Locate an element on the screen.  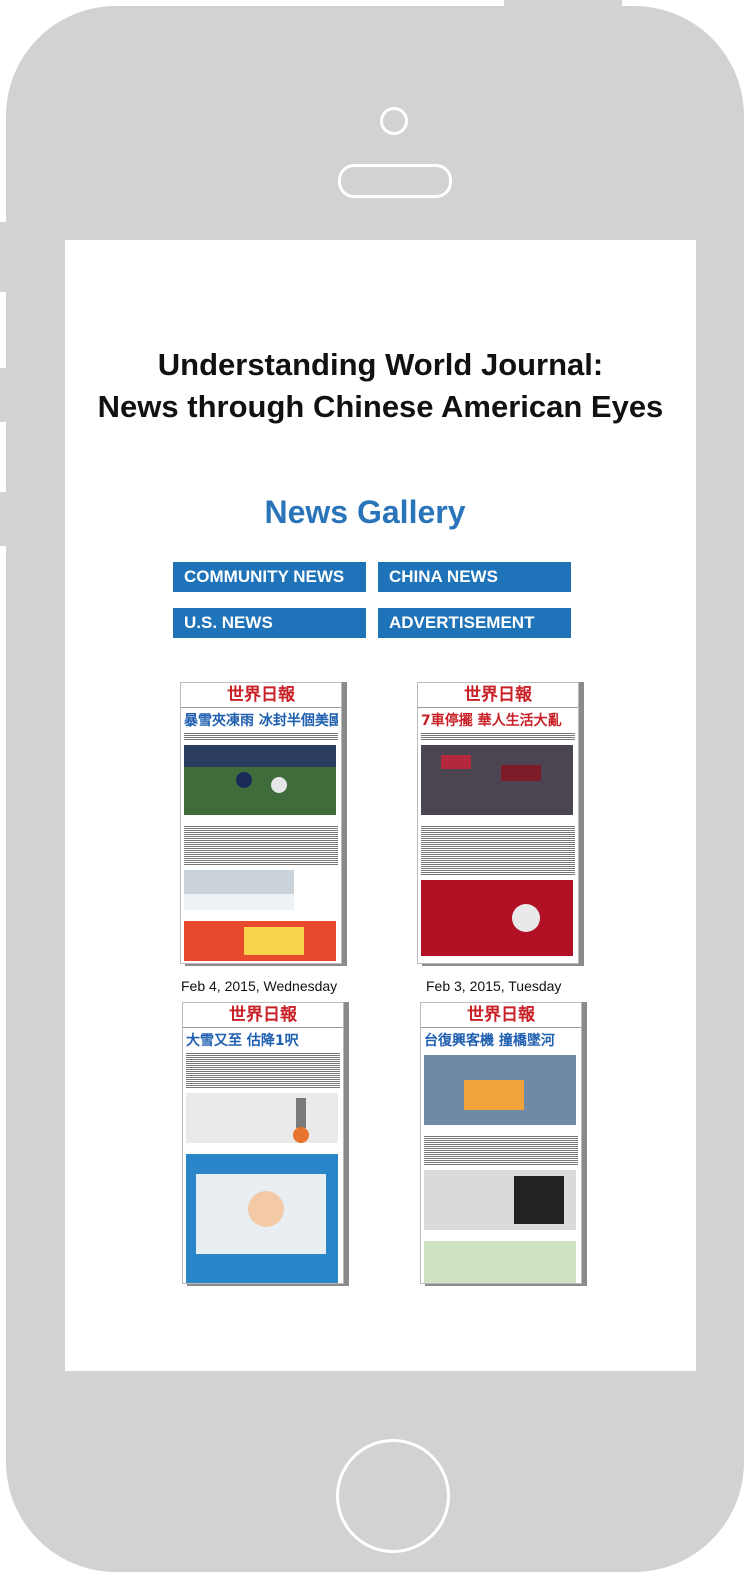
newspaper-front-page-feb-4: 世界日報 暴雪夾凍雨 冰封半個美國 is located at coordinates (261, 823).